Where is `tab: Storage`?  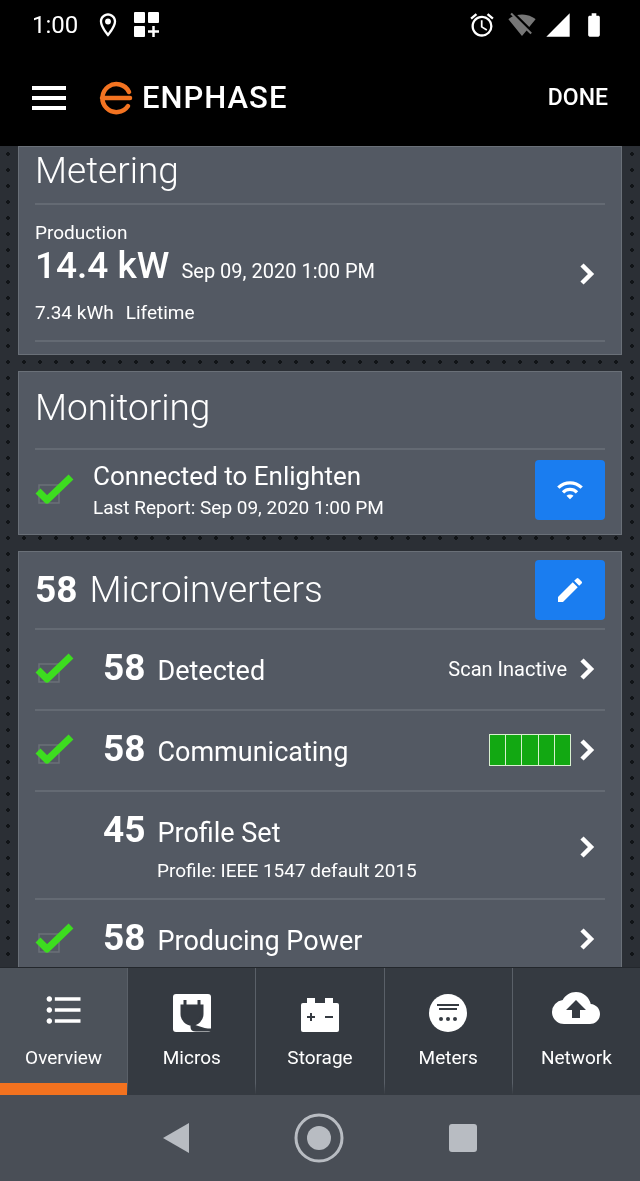 tab: Storage is located at coordinates (319, 1031).